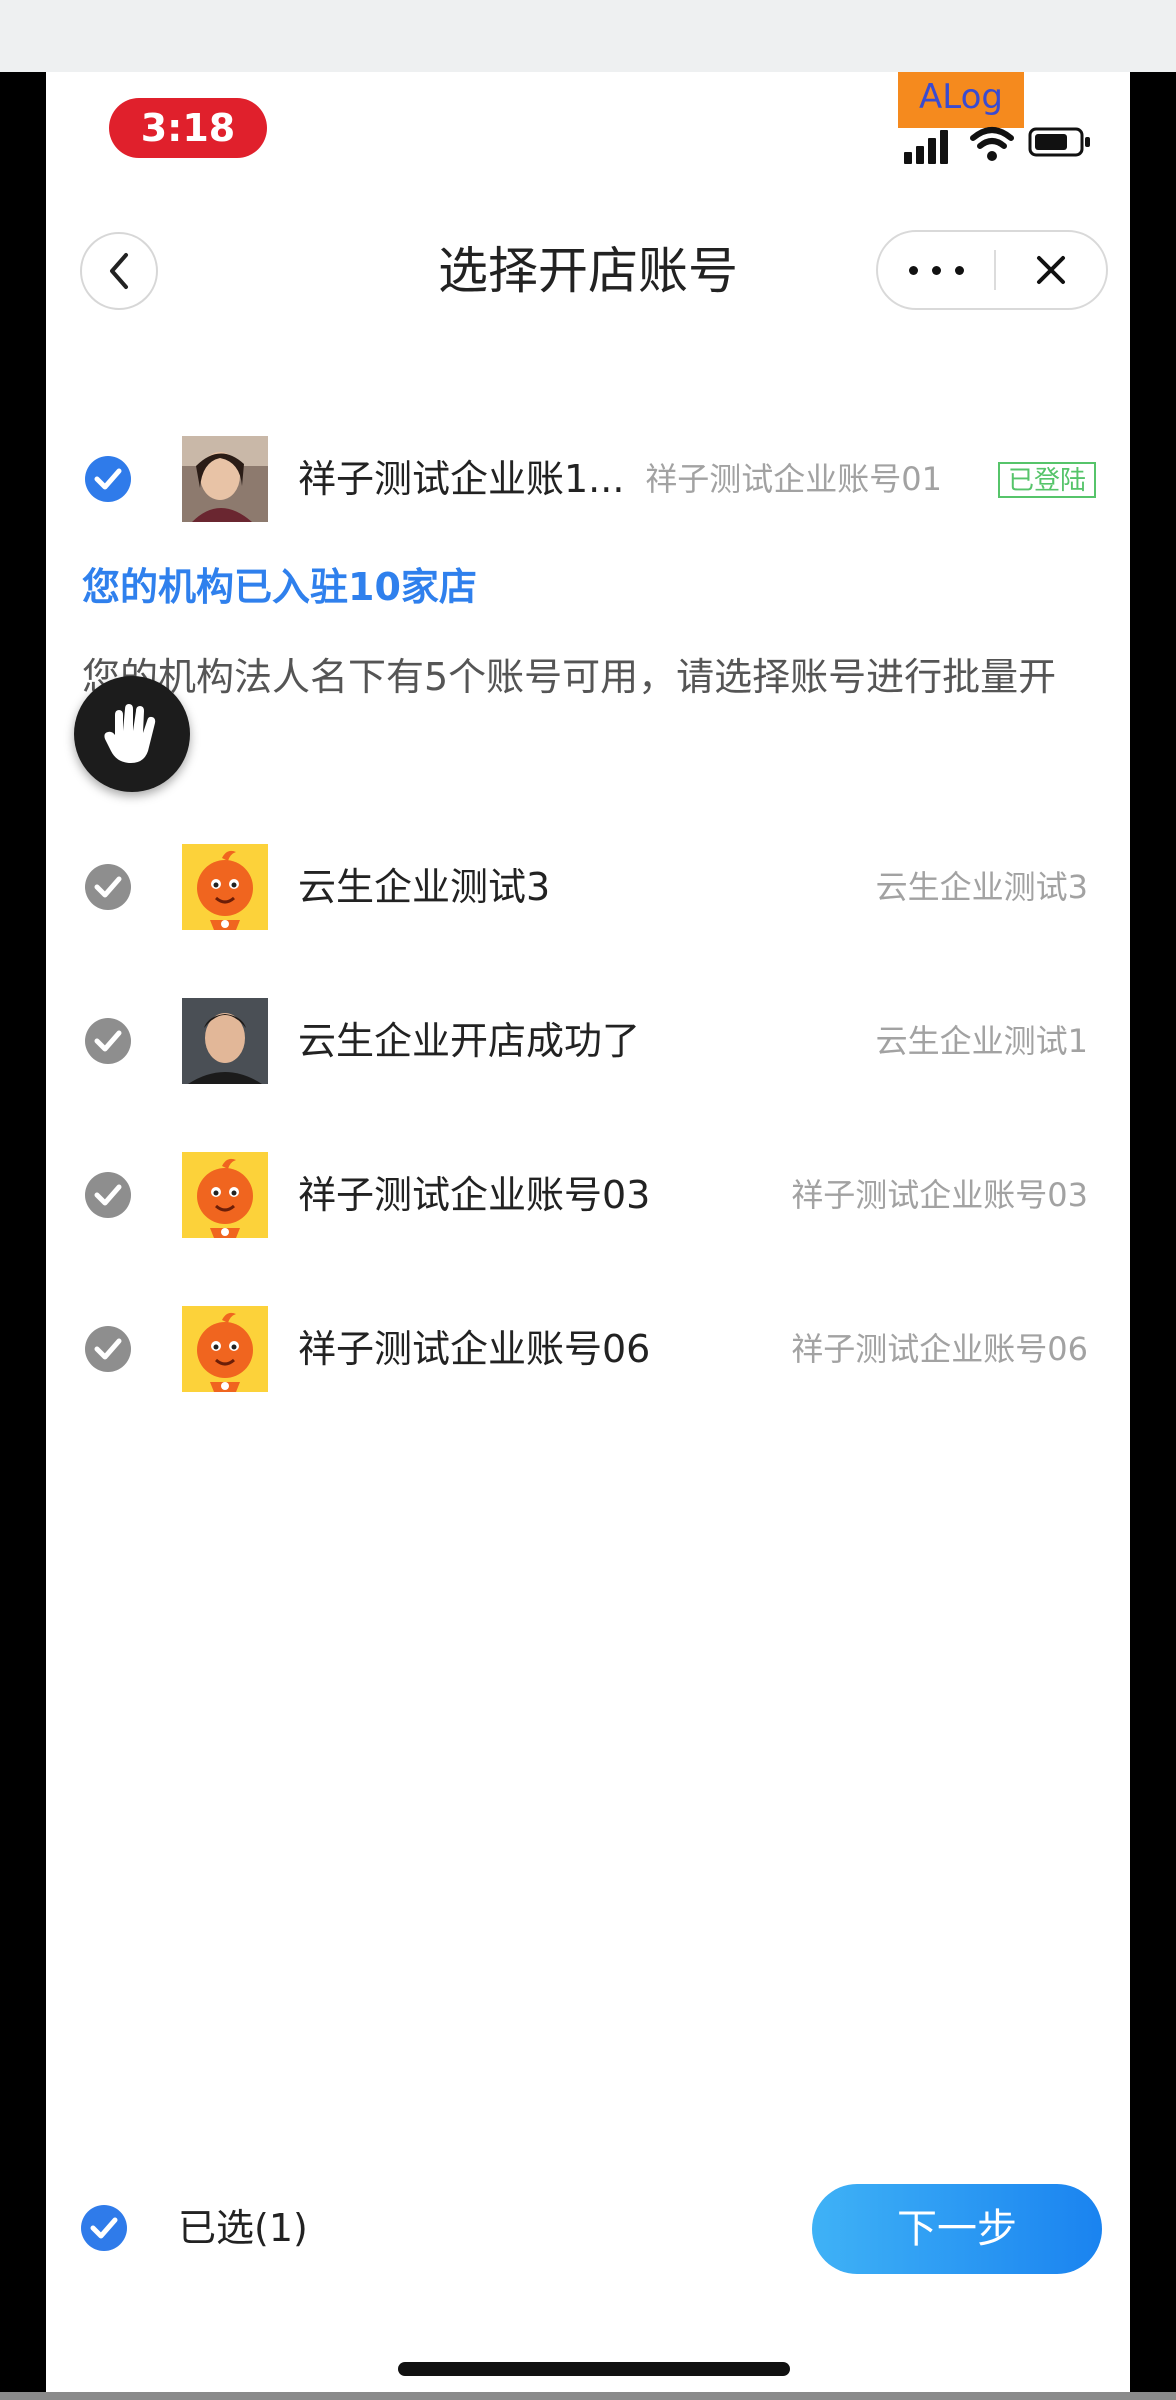 This screenshot has height=2400, width=1176. What do you see at coordinates (588, 36) in the screenshot?
I see `top-bar` at bounding box center [588, 36].